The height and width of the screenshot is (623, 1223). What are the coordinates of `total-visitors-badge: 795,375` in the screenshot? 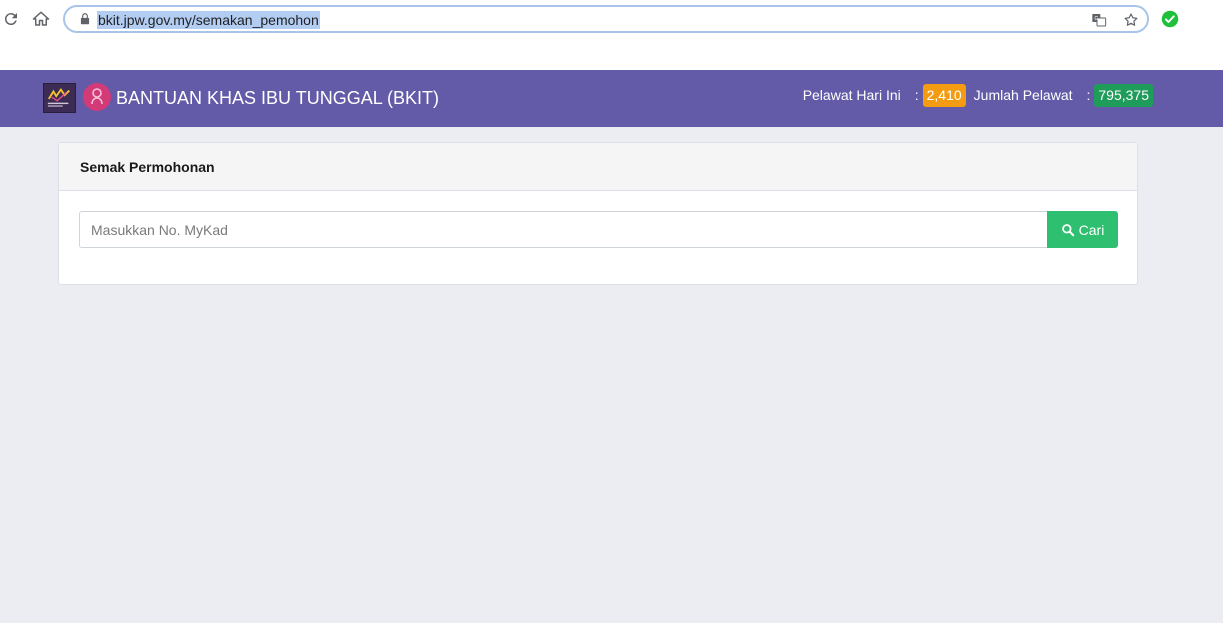 It's located at (1123, 95).